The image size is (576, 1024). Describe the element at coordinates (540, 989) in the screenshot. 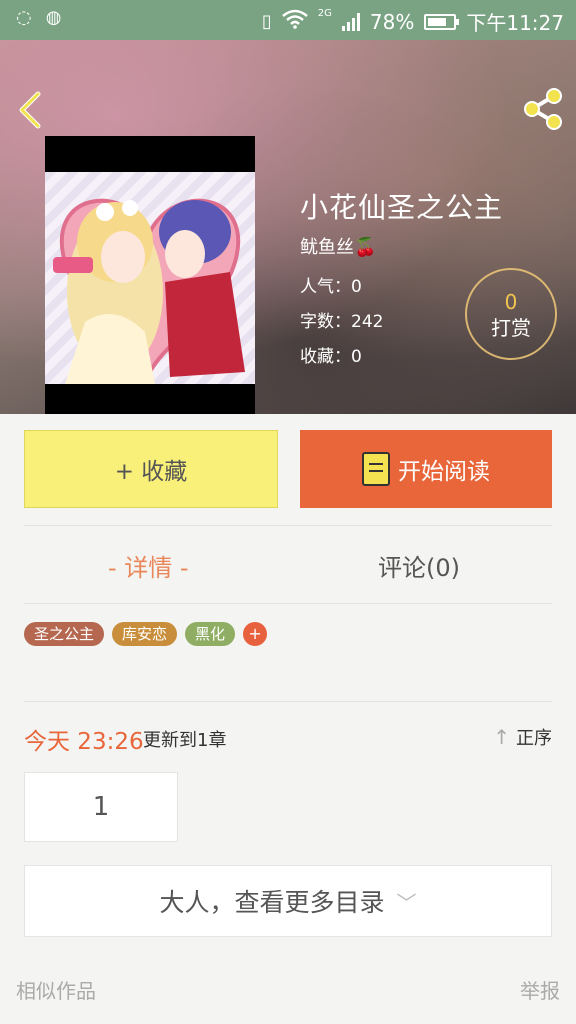

I see `report-link: 举报` at that location.